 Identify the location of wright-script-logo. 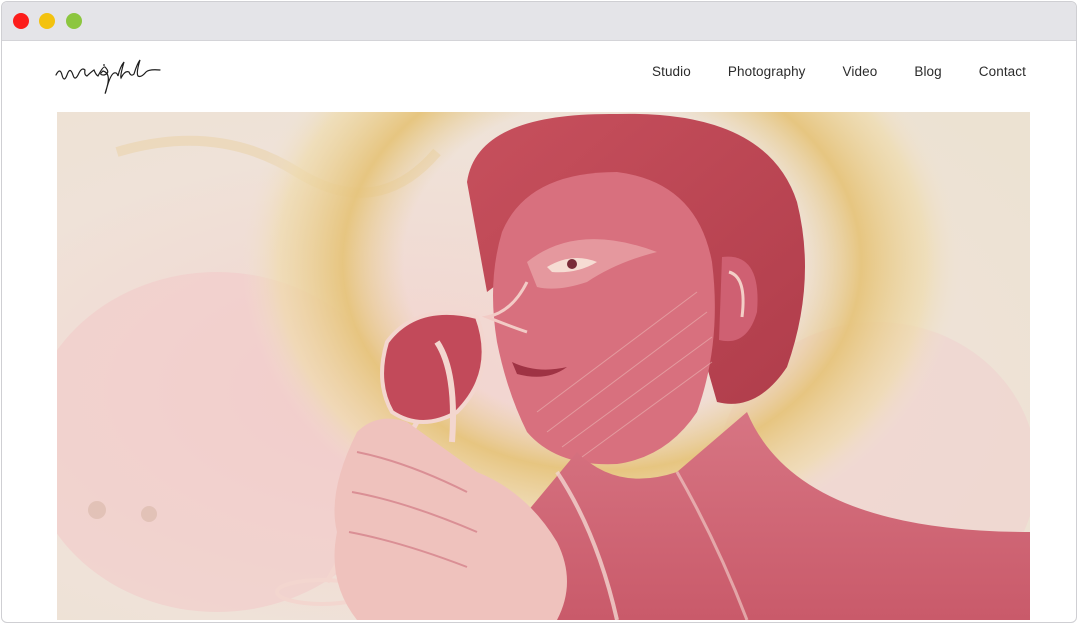
(108, 76).